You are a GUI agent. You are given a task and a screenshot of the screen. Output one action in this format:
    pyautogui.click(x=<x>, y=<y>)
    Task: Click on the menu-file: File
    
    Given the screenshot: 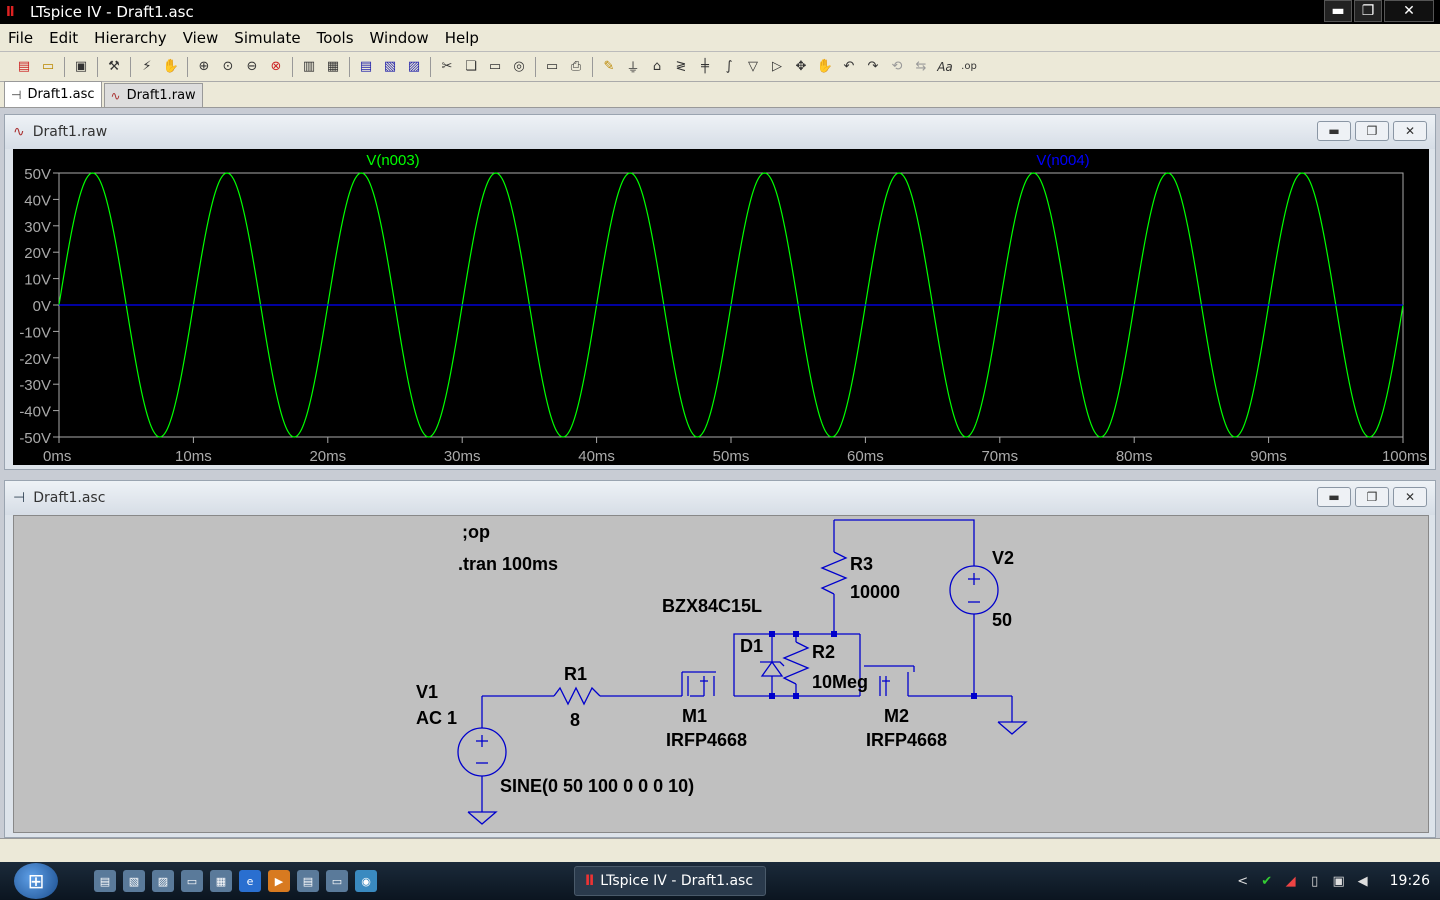 What is the action you would take?
    pyautogui.click(x=20, y=38)
    